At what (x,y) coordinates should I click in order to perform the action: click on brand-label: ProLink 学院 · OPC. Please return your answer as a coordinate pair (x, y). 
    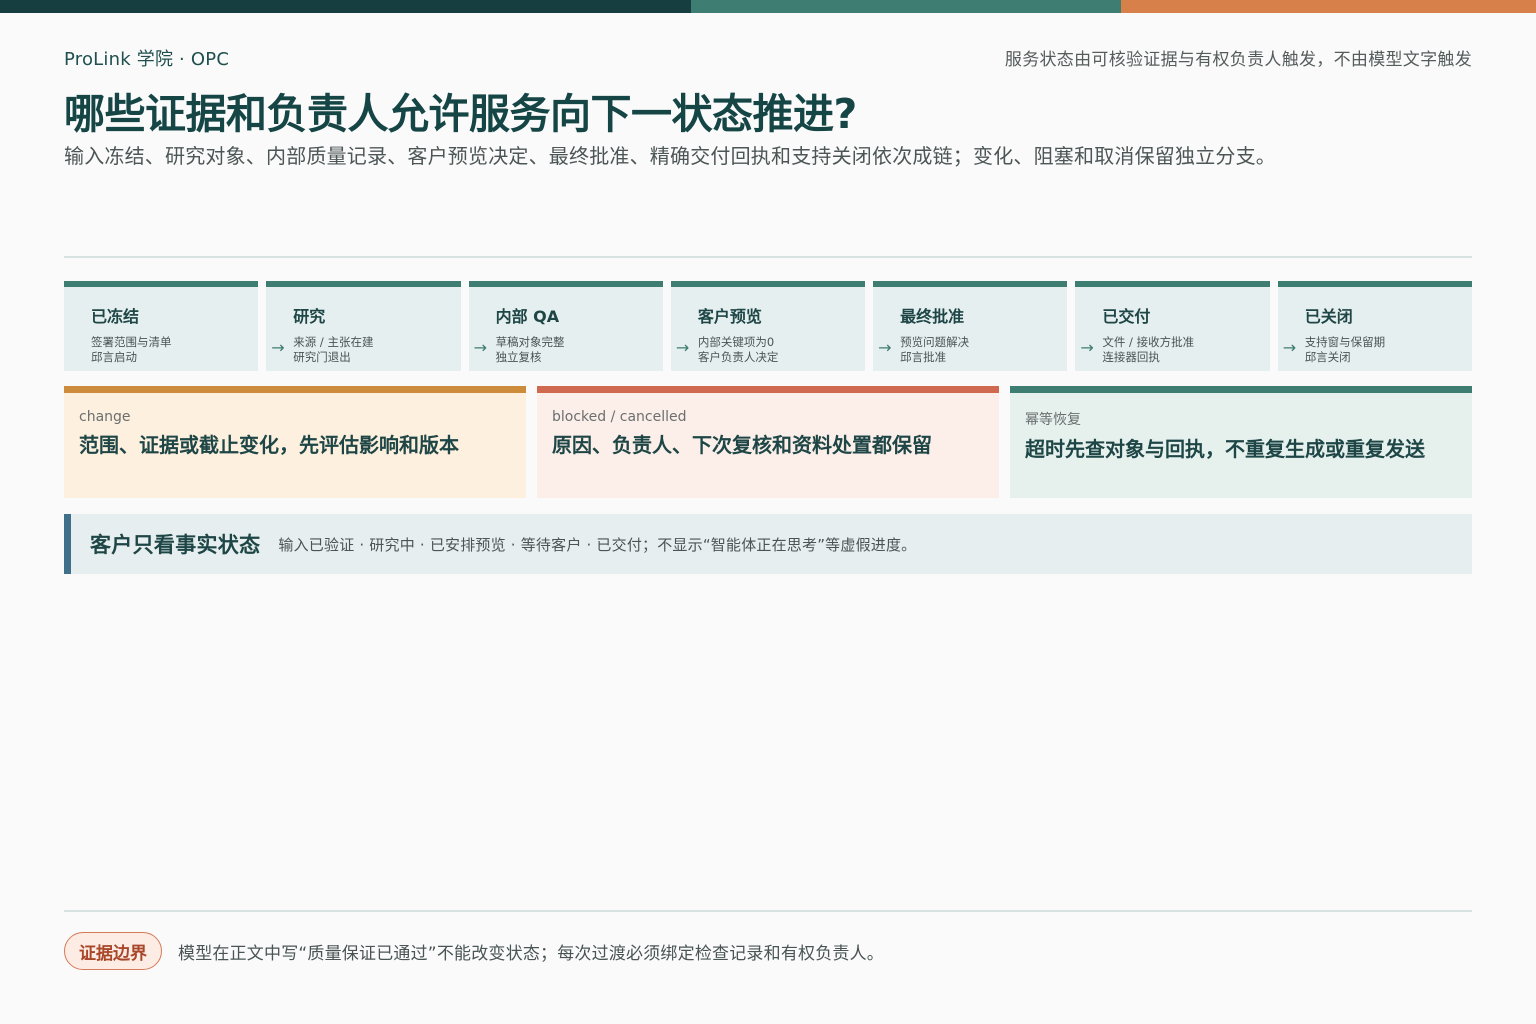
    Looking at the image, I should click on (147, 59).